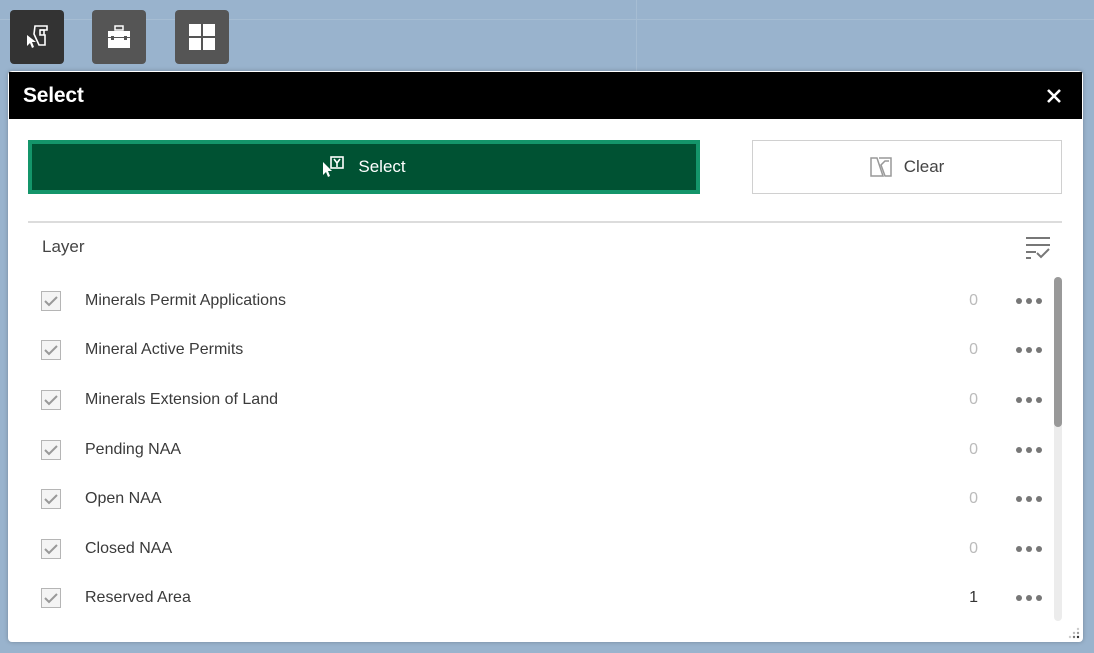  I want to click on toolbox-button, so click(119, 37).